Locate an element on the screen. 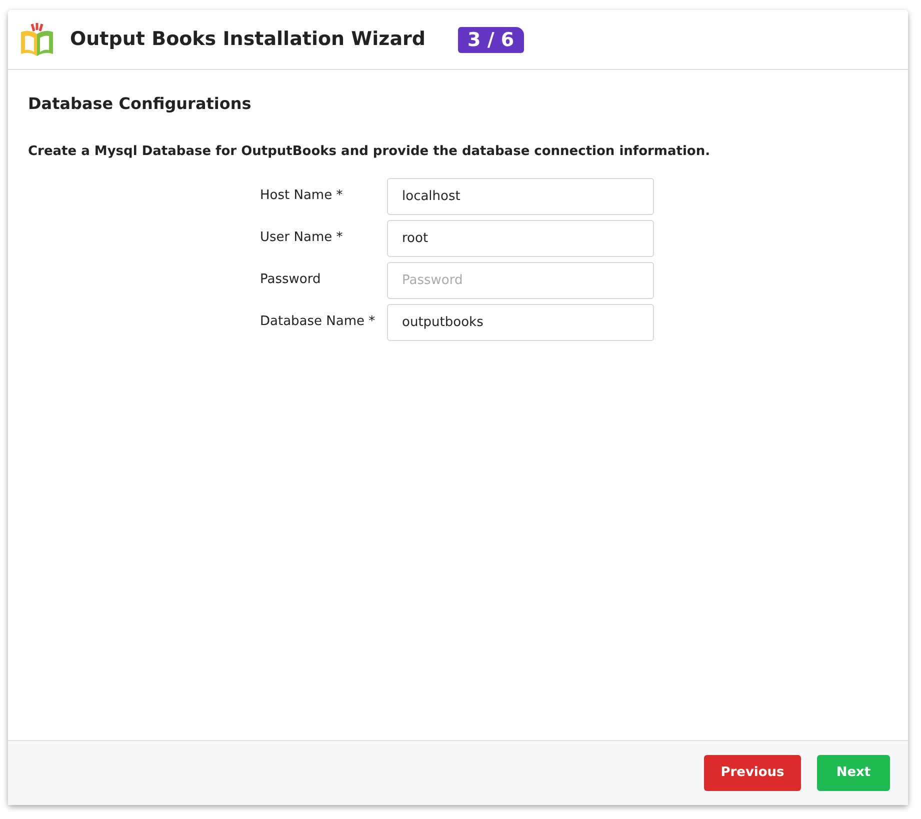 Image resolution: width=921 pixels, height=819 pixels. instructions: Create a Mysql Database for OutputBooks and provide the database connection information. is located at coordinates (370, 152).